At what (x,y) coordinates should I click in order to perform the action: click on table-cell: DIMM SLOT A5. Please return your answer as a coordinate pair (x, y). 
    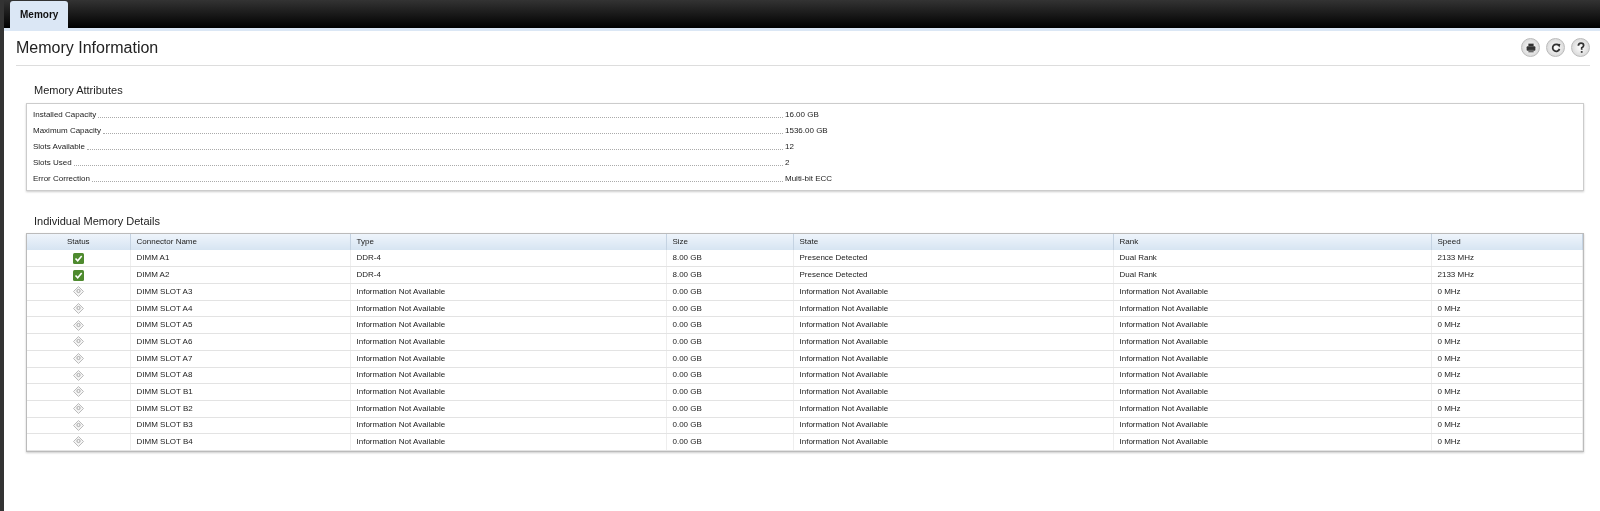
    Looking at the image, I should click on (240, 325).